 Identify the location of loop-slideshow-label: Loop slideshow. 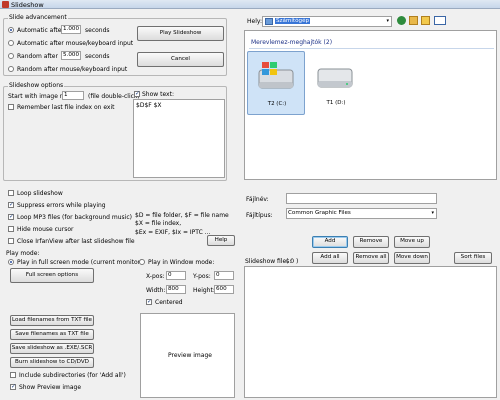
(40, 193).